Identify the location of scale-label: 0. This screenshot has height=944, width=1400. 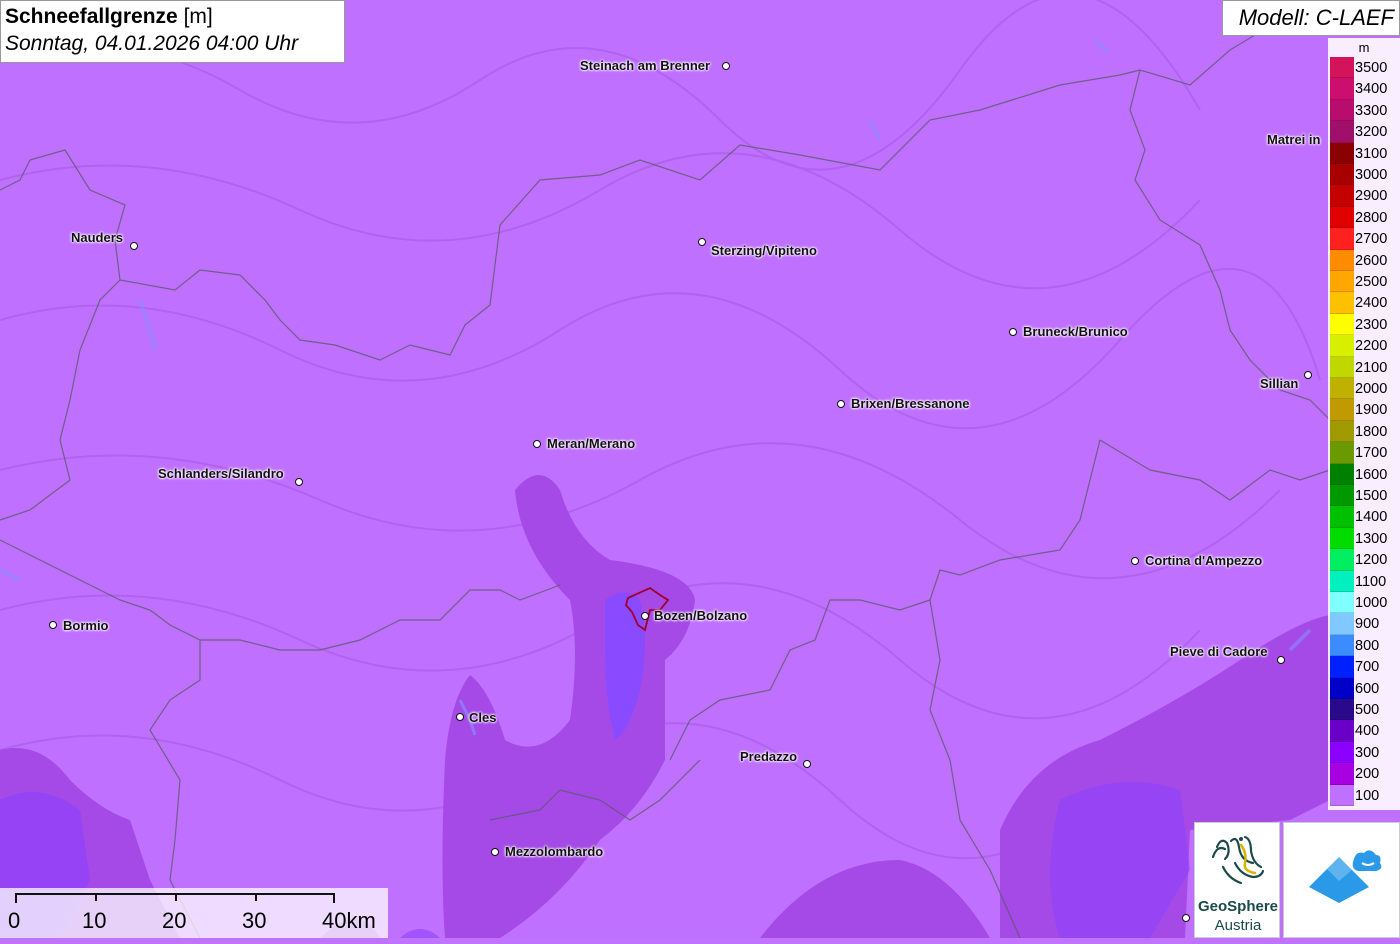
(14, 920).